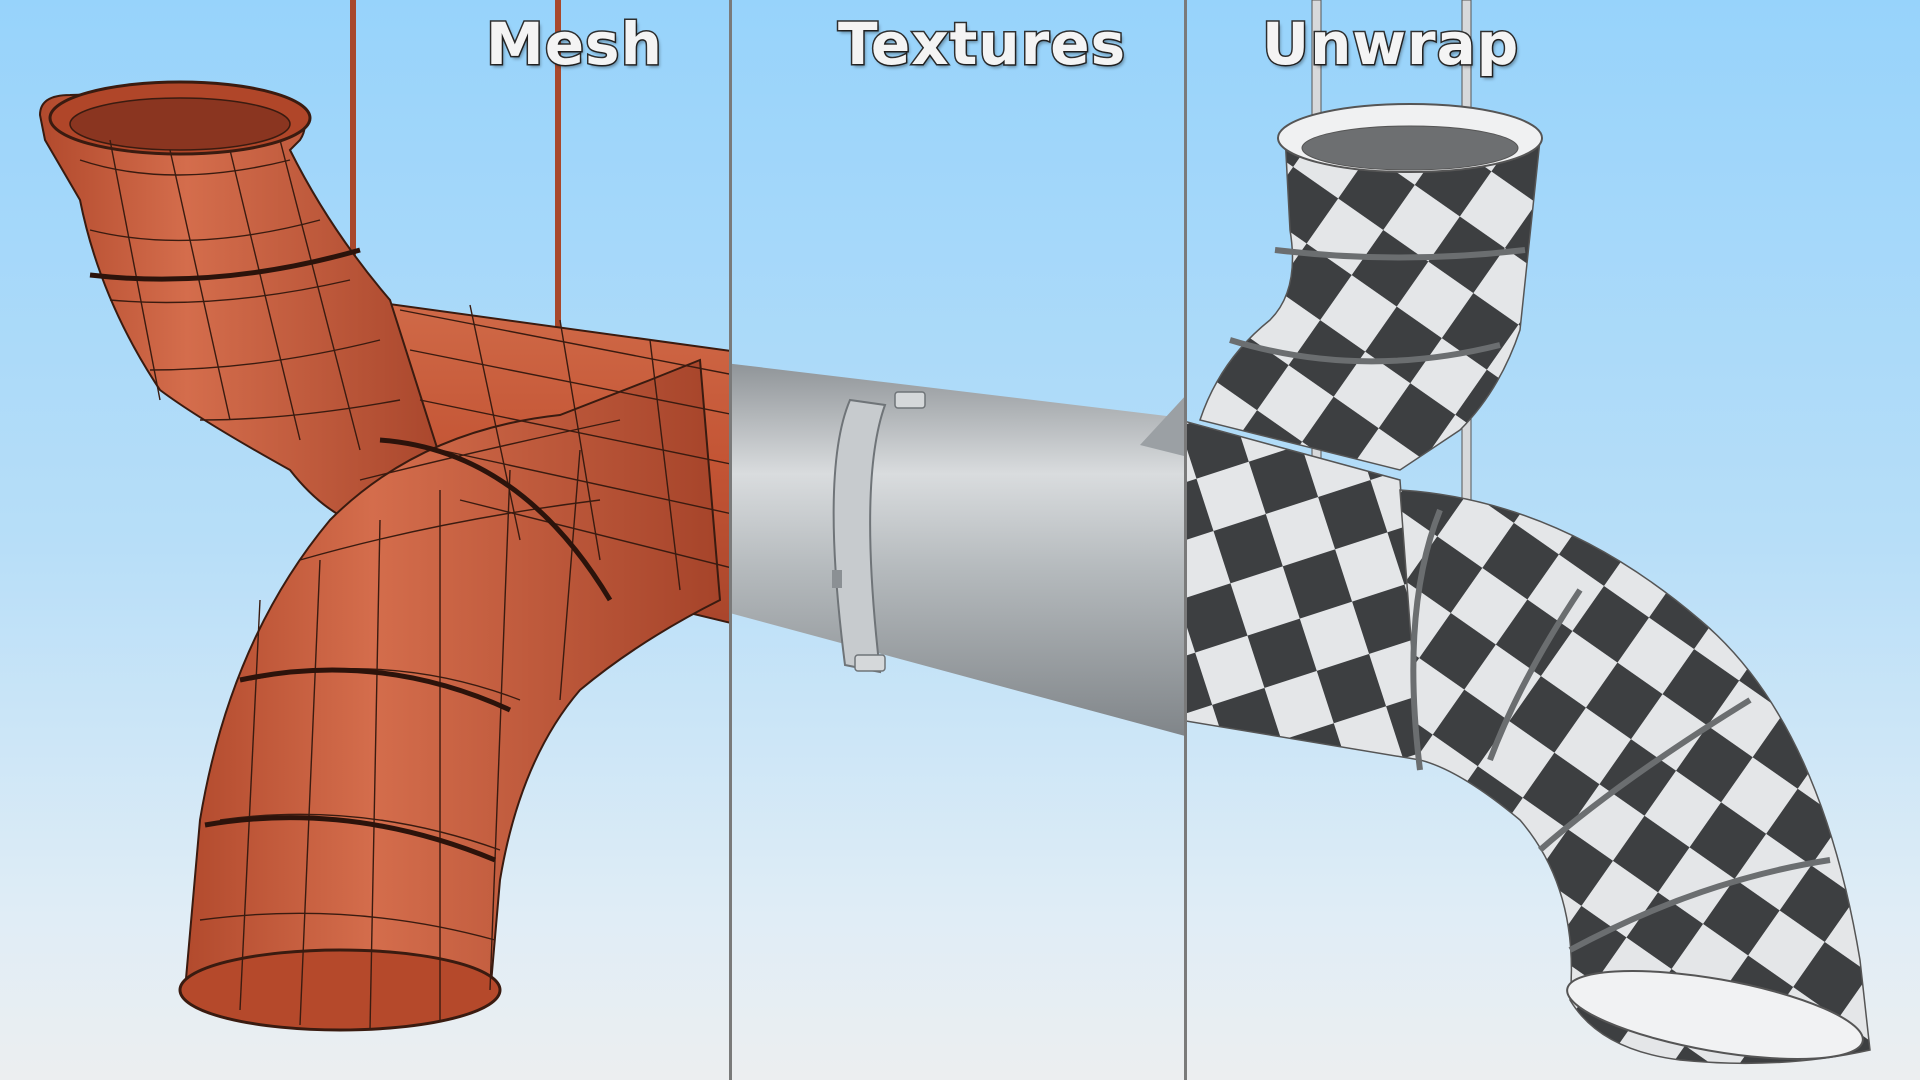  Describe the element at coordinates (1303, 590) in the screenshot. I see `checker-trunk` at that location.